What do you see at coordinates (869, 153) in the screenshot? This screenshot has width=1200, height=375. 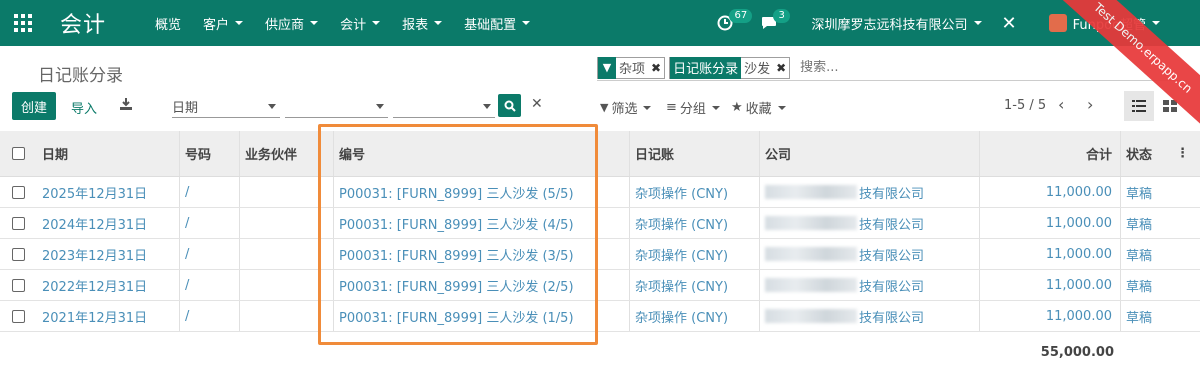 I see `header-company: 公司` at bounding box center [869, 153].